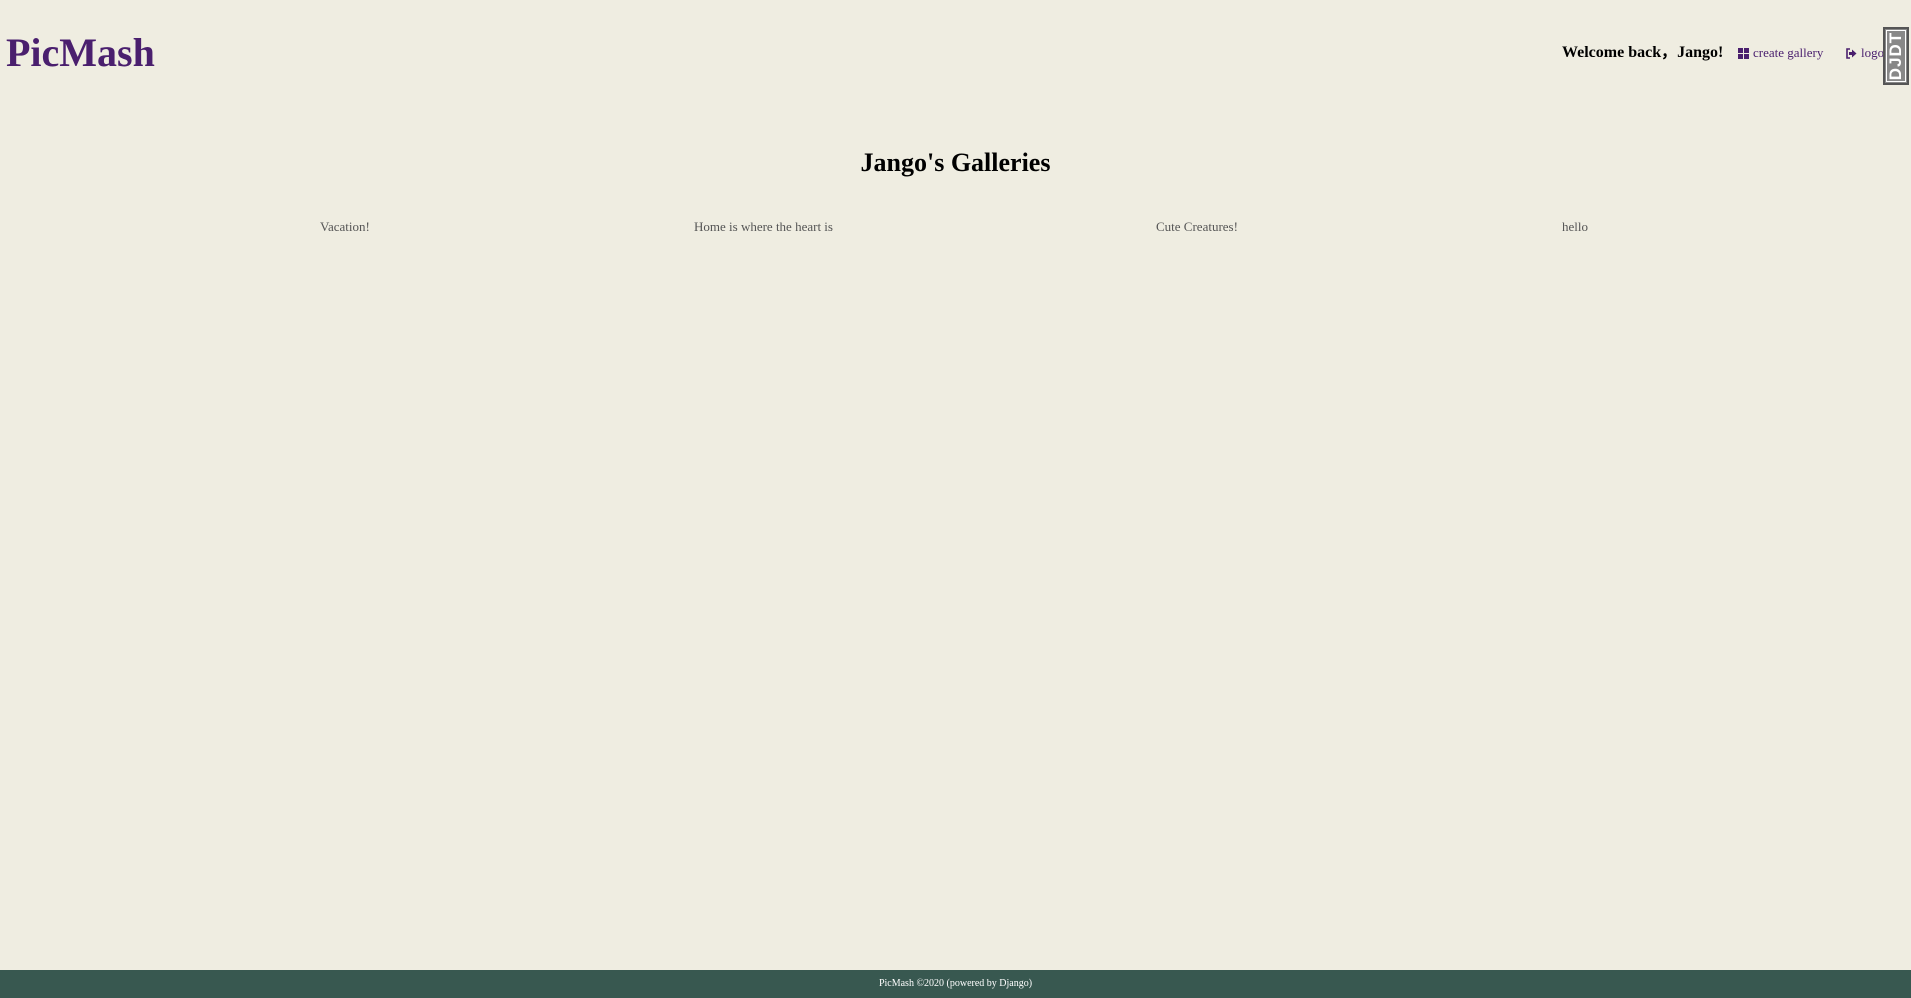  I want to click on logout-icon, so click(1851, 53).